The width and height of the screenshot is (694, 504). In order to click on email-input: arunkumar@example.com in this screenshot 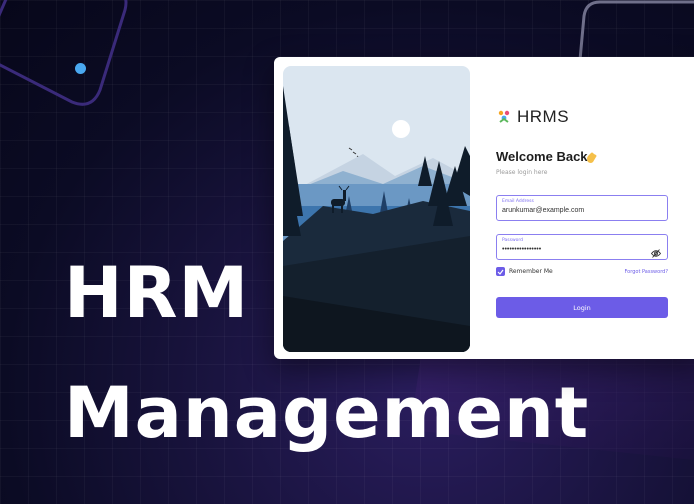, I will do `click(543, 210)`.